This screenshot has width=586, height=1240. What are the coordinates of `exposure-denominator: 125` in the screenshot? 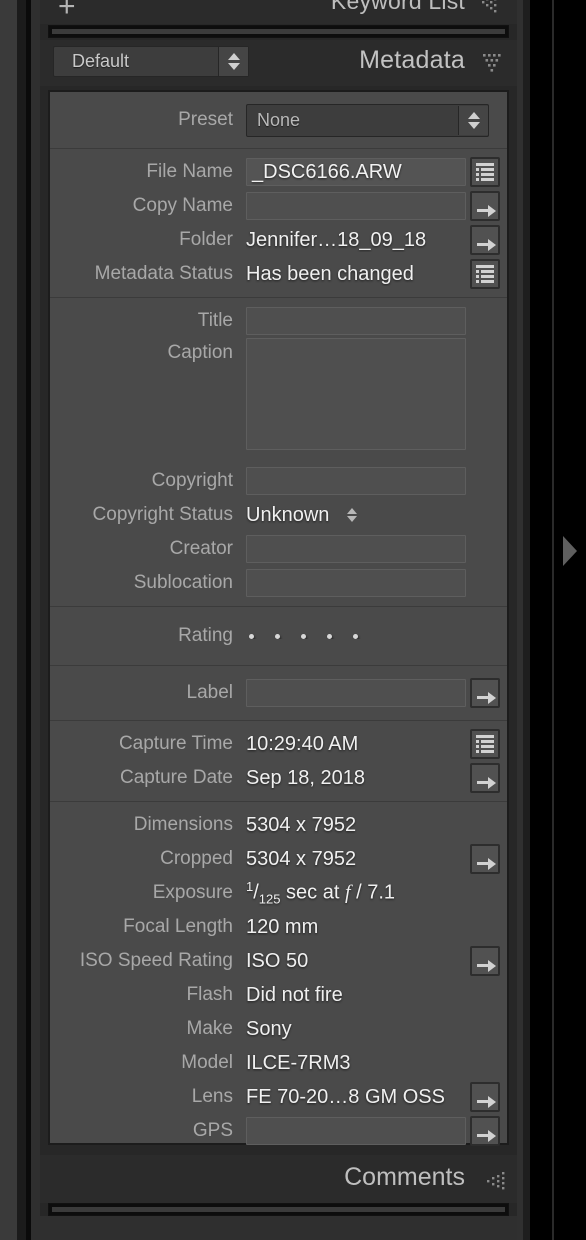 It's located at (269, 899).